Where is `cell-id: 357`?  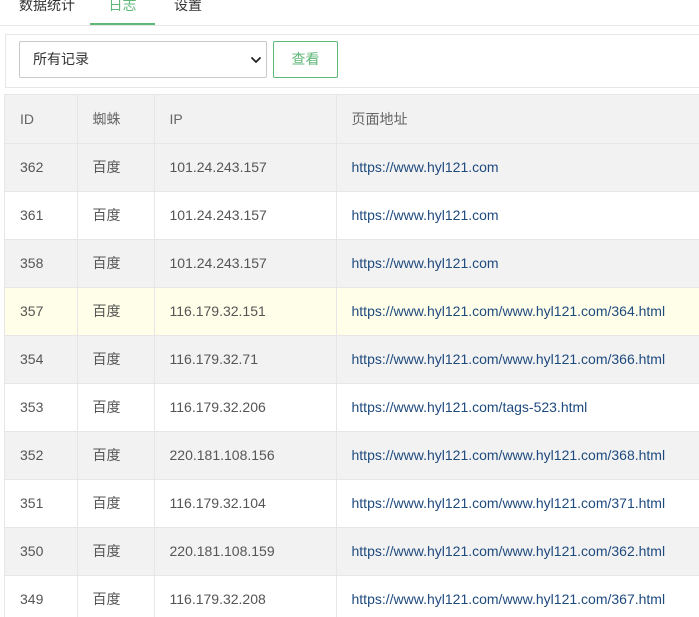 cell-id: 357 is located at coordinates (41, 311).